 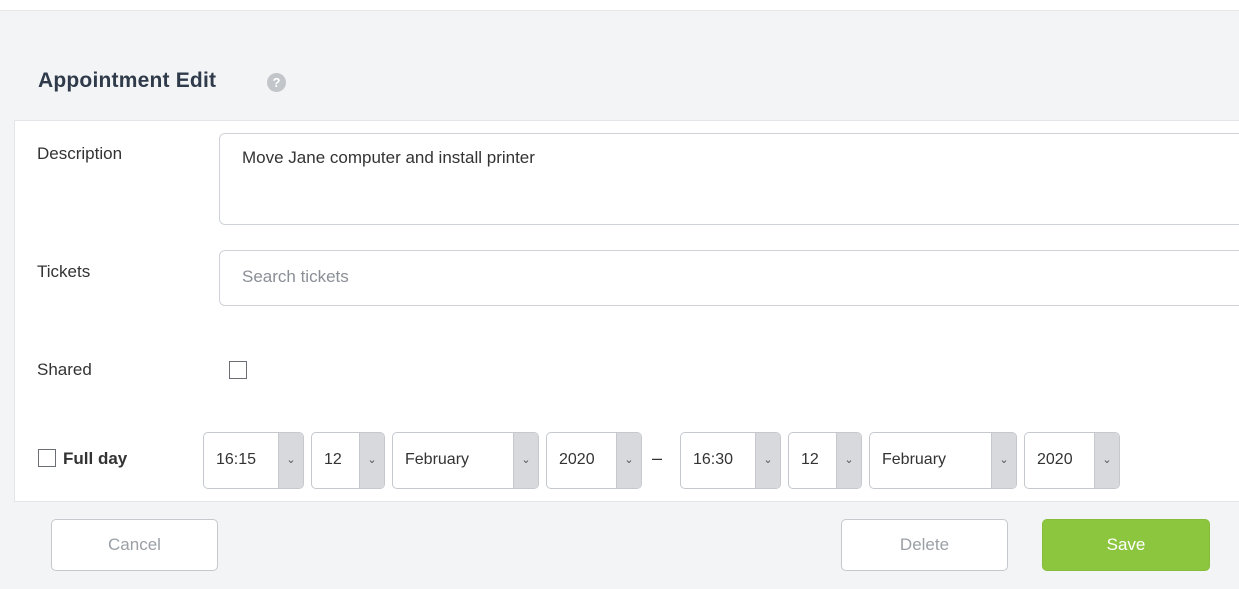 I want to click on help-icon: ?, so click(x=276, y=82).